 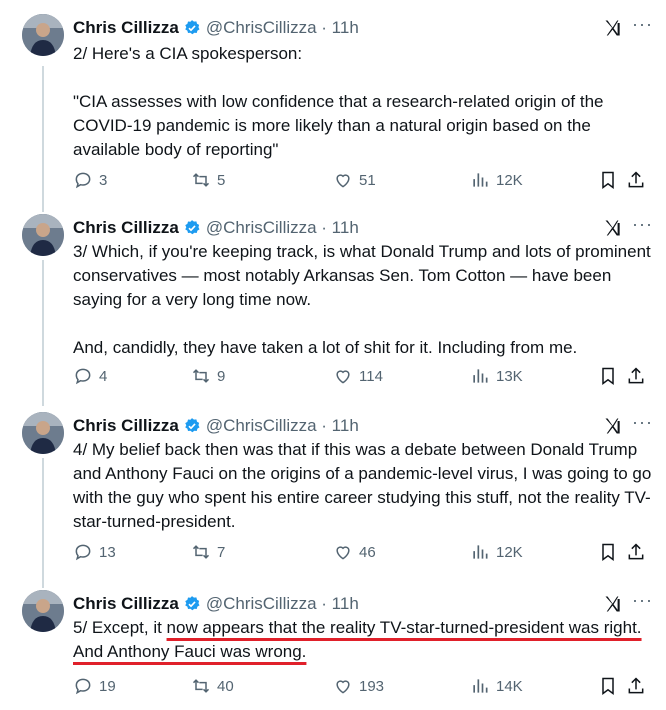 What do you see at coordinates (509, 180) in the screenshot?
I see `views-count: 12K` at bounding box center [509, 180].